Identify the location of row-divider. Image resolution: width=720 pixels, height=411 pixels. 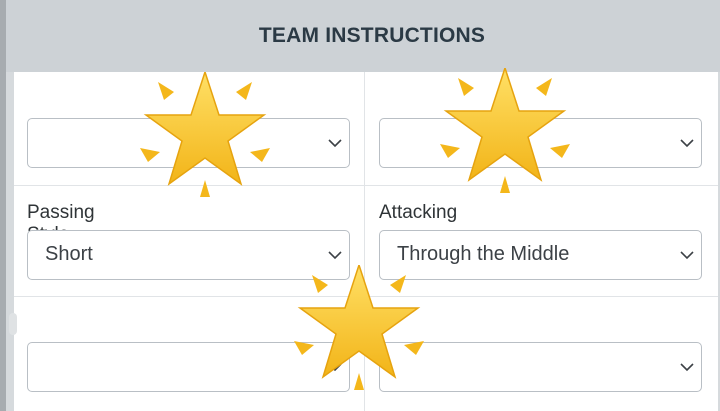
(366, 185).